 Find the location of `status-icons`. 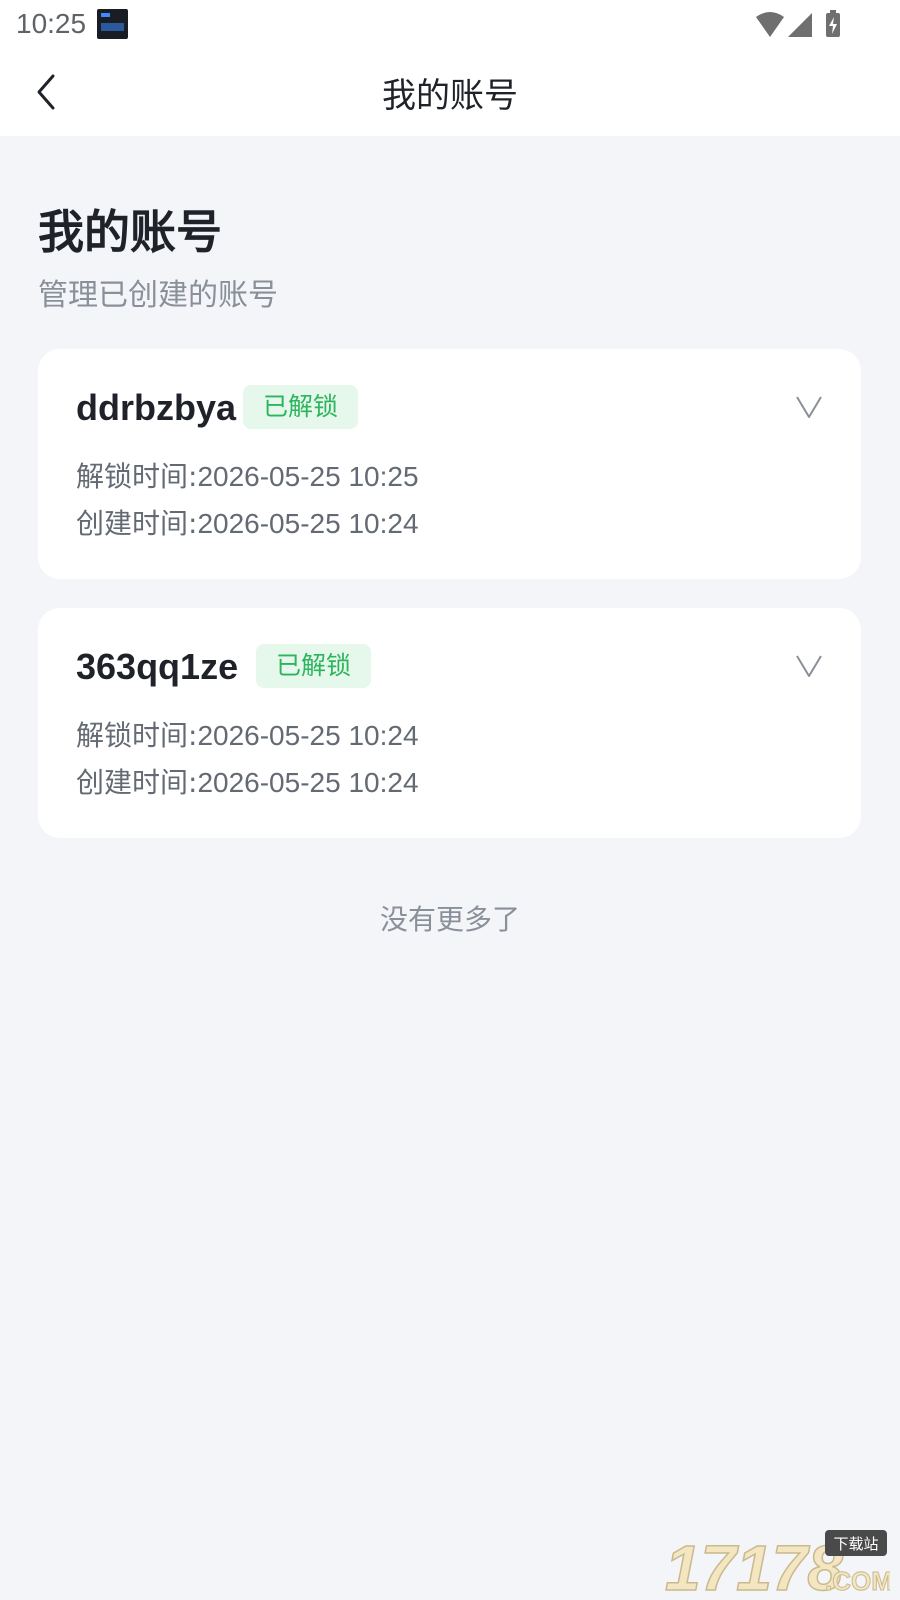

status-icons is located at coordinates (804, 26).